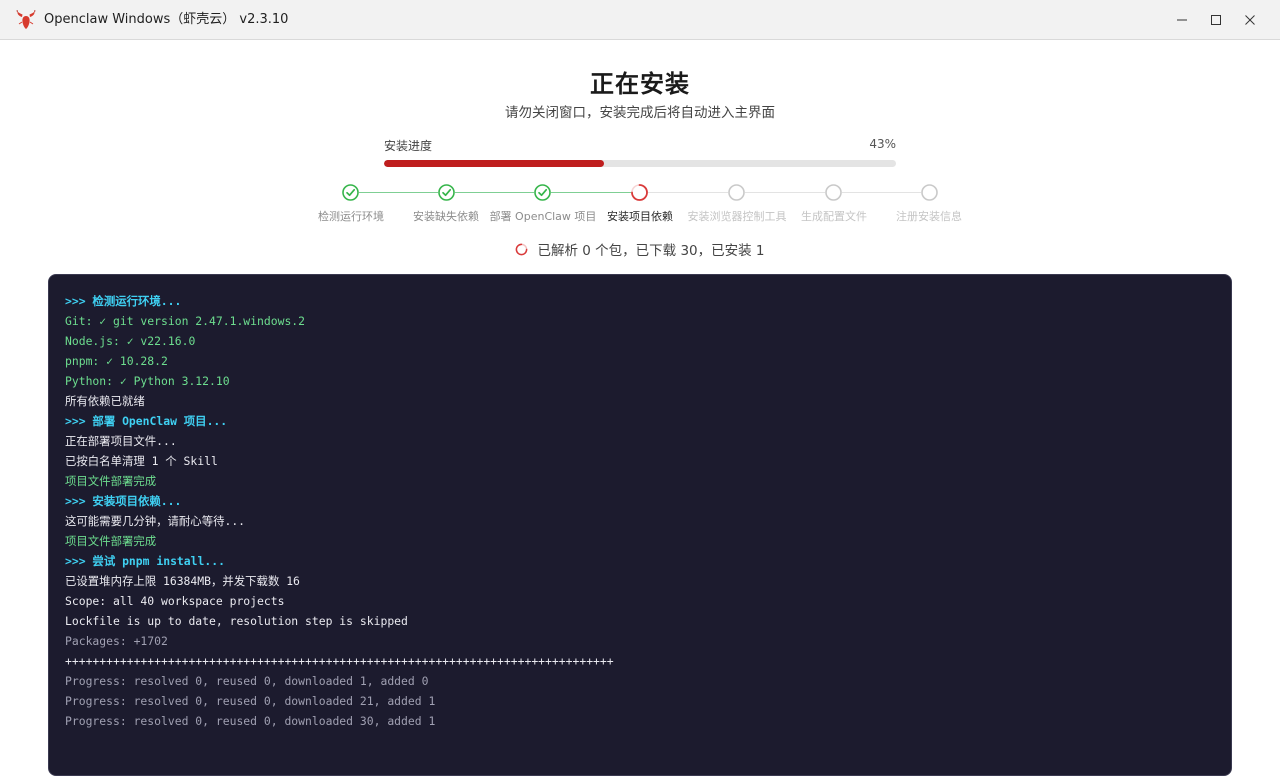 This screenshot has width=1280, height=781. I want to click on status-text: 已解析 0 个包，已下载 30，已安装 1, so click(651, 251).